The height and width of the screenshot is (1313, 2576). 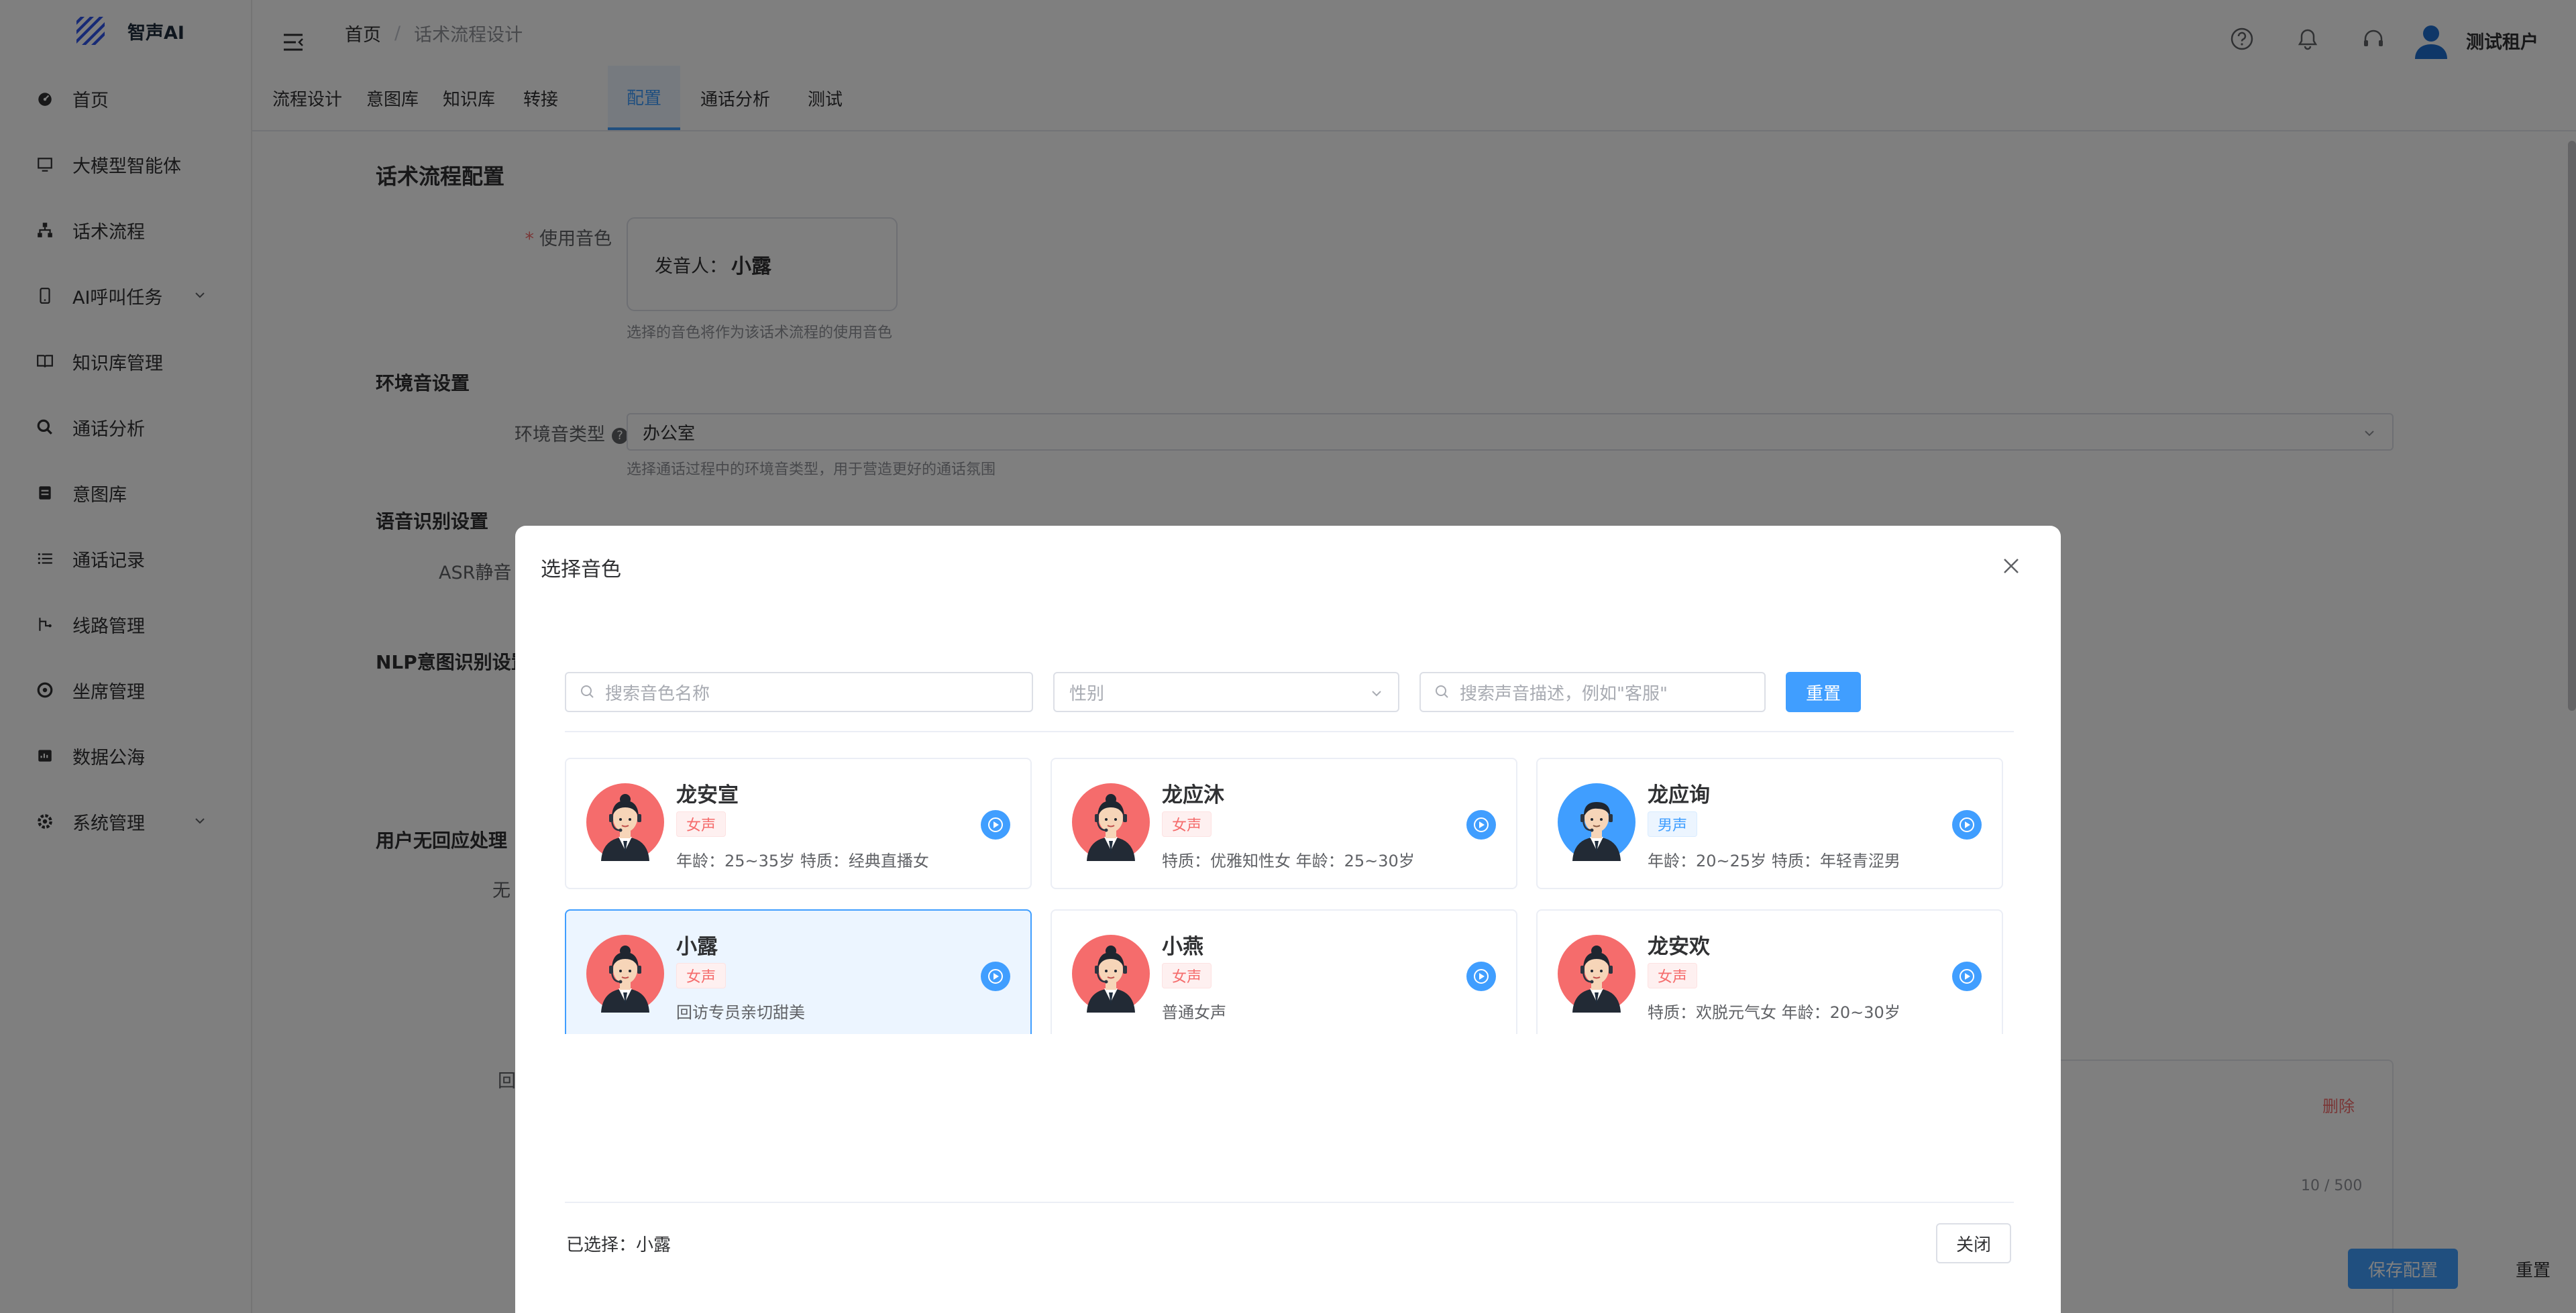 I want to click on voice-description: 特质：优雅知性女 年龄：25~30岁, so click(x=1288, y=861).